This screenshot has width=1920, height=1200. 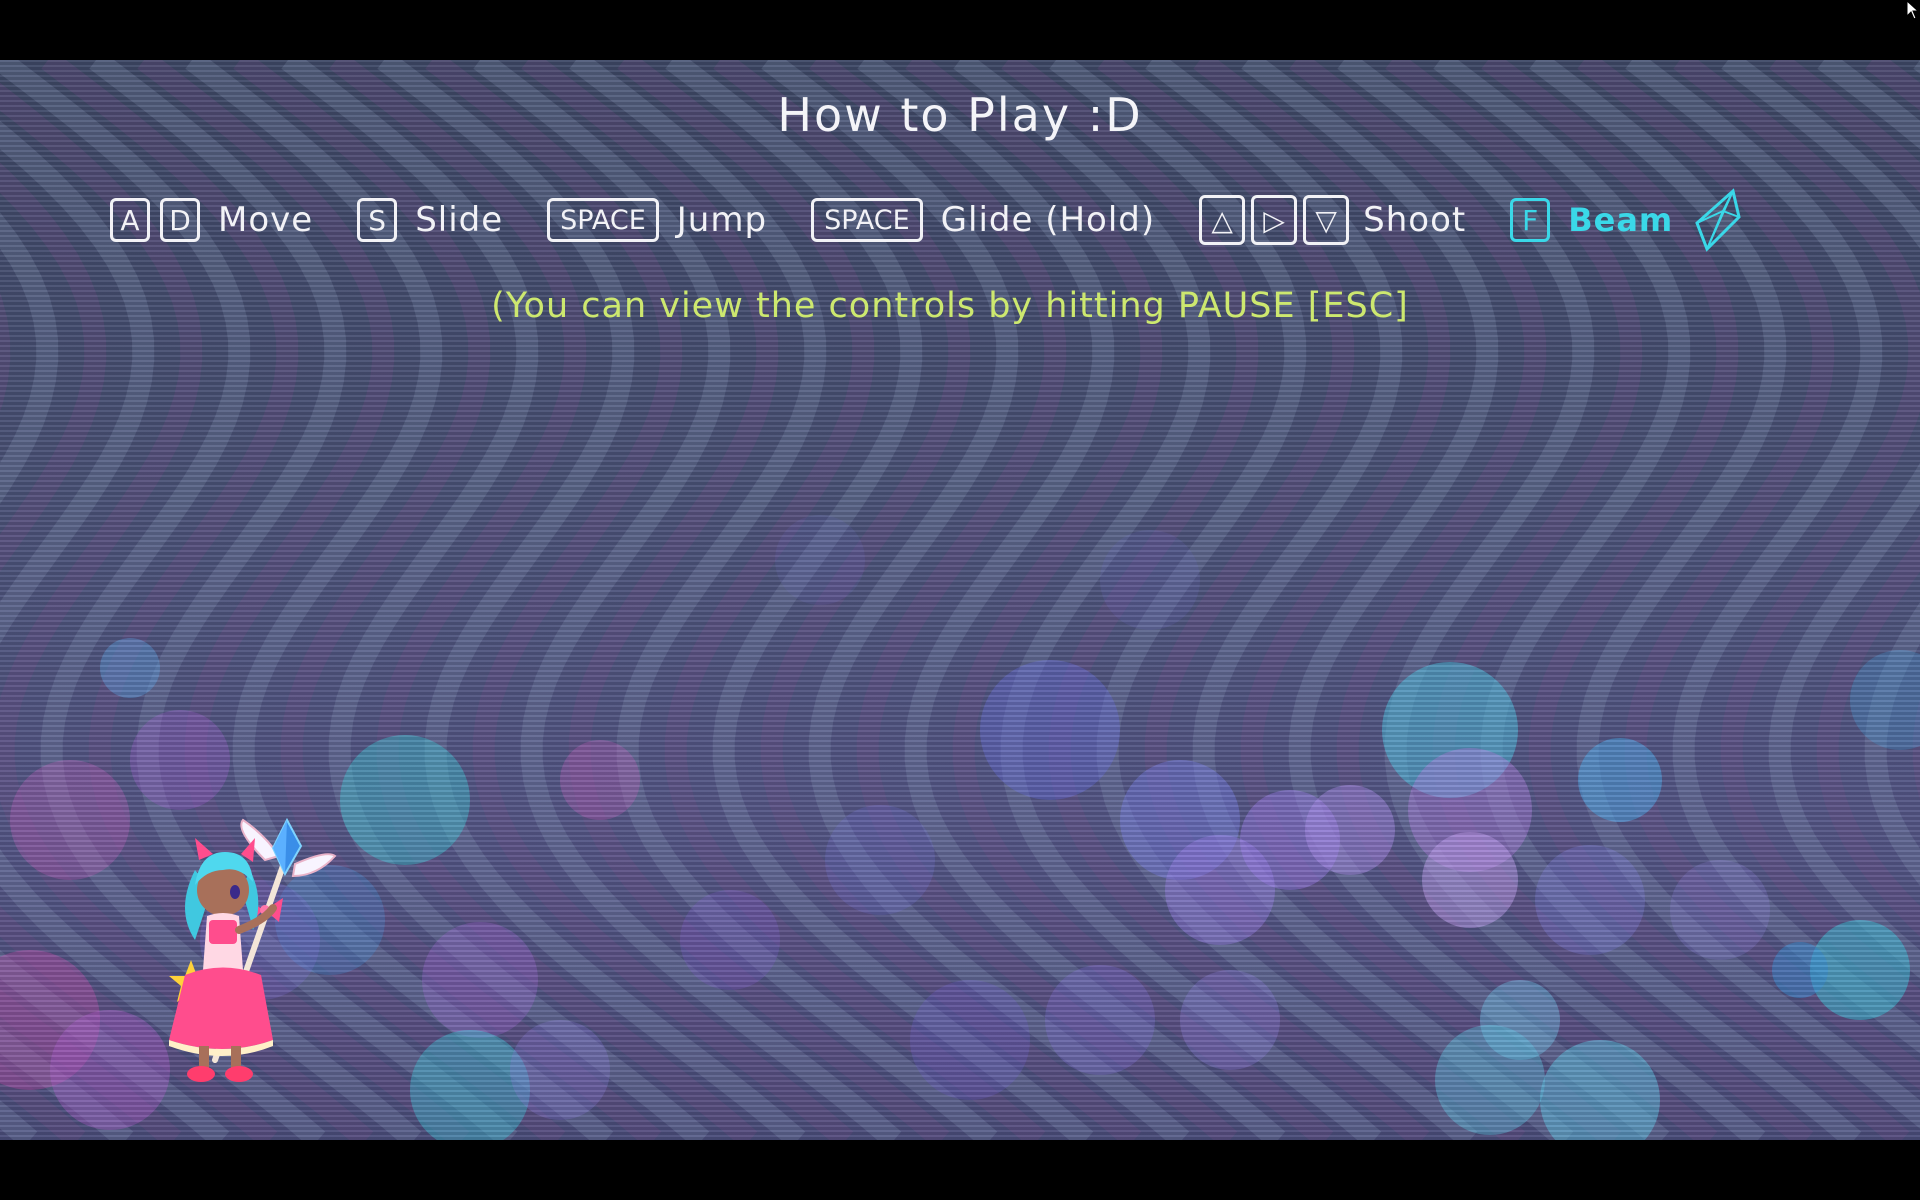 What do you see at coordinates (1274, 220) in the screenshot?
I see `key-right-triangle: ▷` at bounding box center [1274, 220].